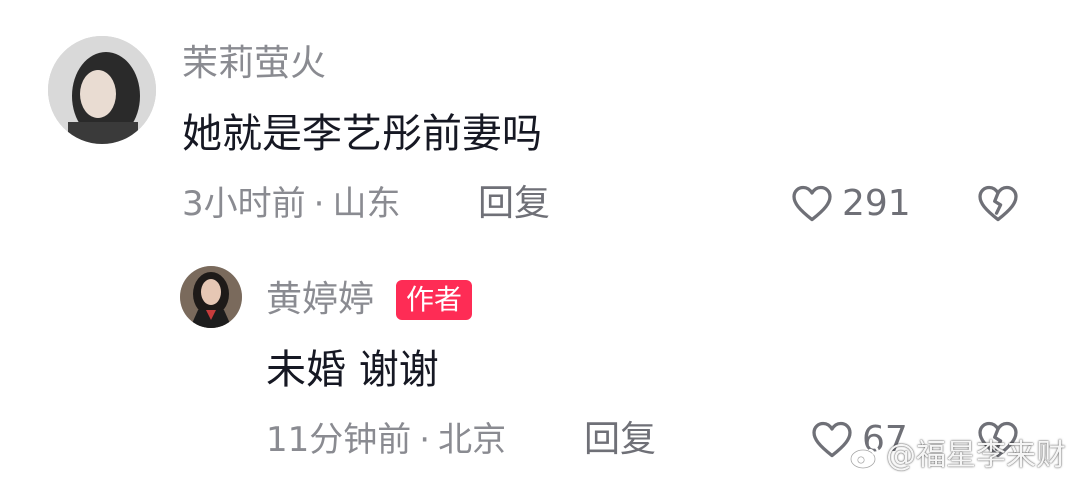 Image resolution: width=1080 pixels, height=484 pixels. I want to click on heart-outline-icon, so click(812, 204).